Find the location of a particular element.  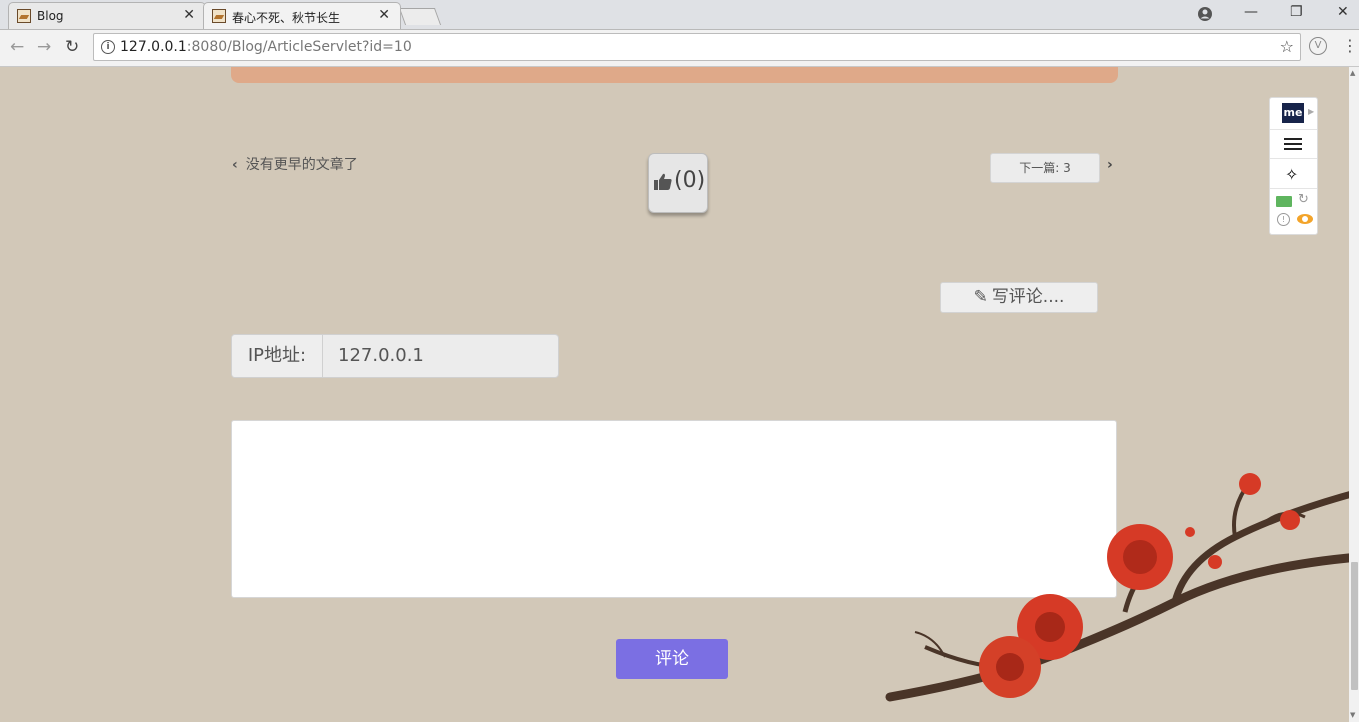

url-text: 127.0.0.1:8080/Blog/ArticleServlet?id=10 is located at coordinates (266, 47).